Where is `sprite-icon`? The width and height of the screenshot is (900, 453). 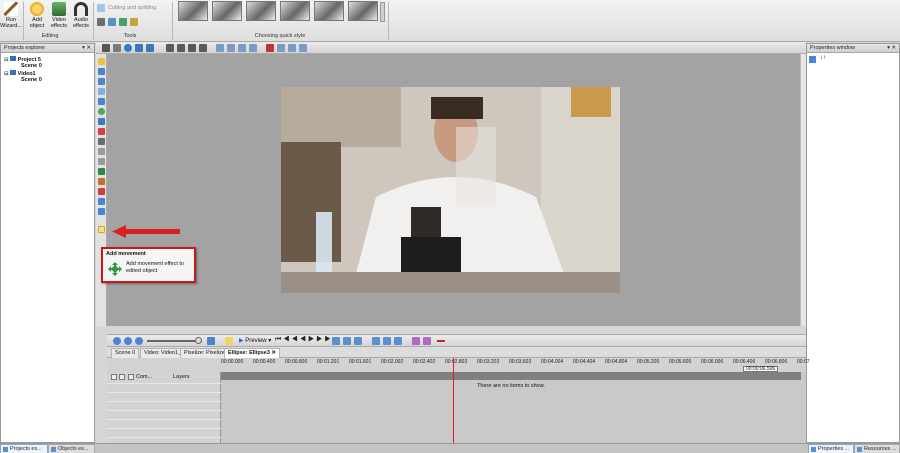
sprite-icon is located at coordinates (101, 151).